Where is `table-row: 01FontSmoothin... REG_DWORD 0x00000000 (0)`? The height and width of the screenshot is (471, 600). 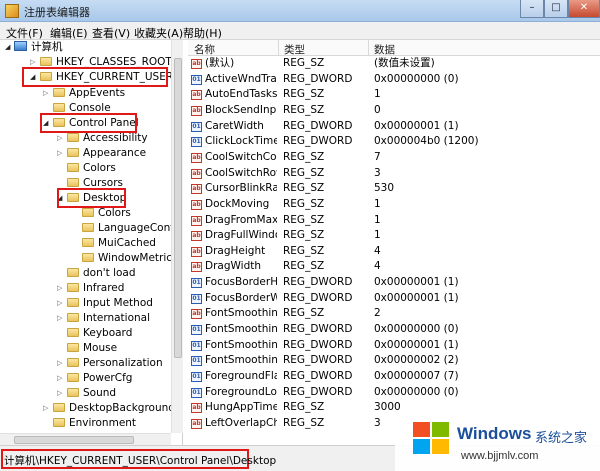 table-row: 01FontSmoothin... REG_DWORD 0x00000000 (0) is located at coordinates (394, 330).